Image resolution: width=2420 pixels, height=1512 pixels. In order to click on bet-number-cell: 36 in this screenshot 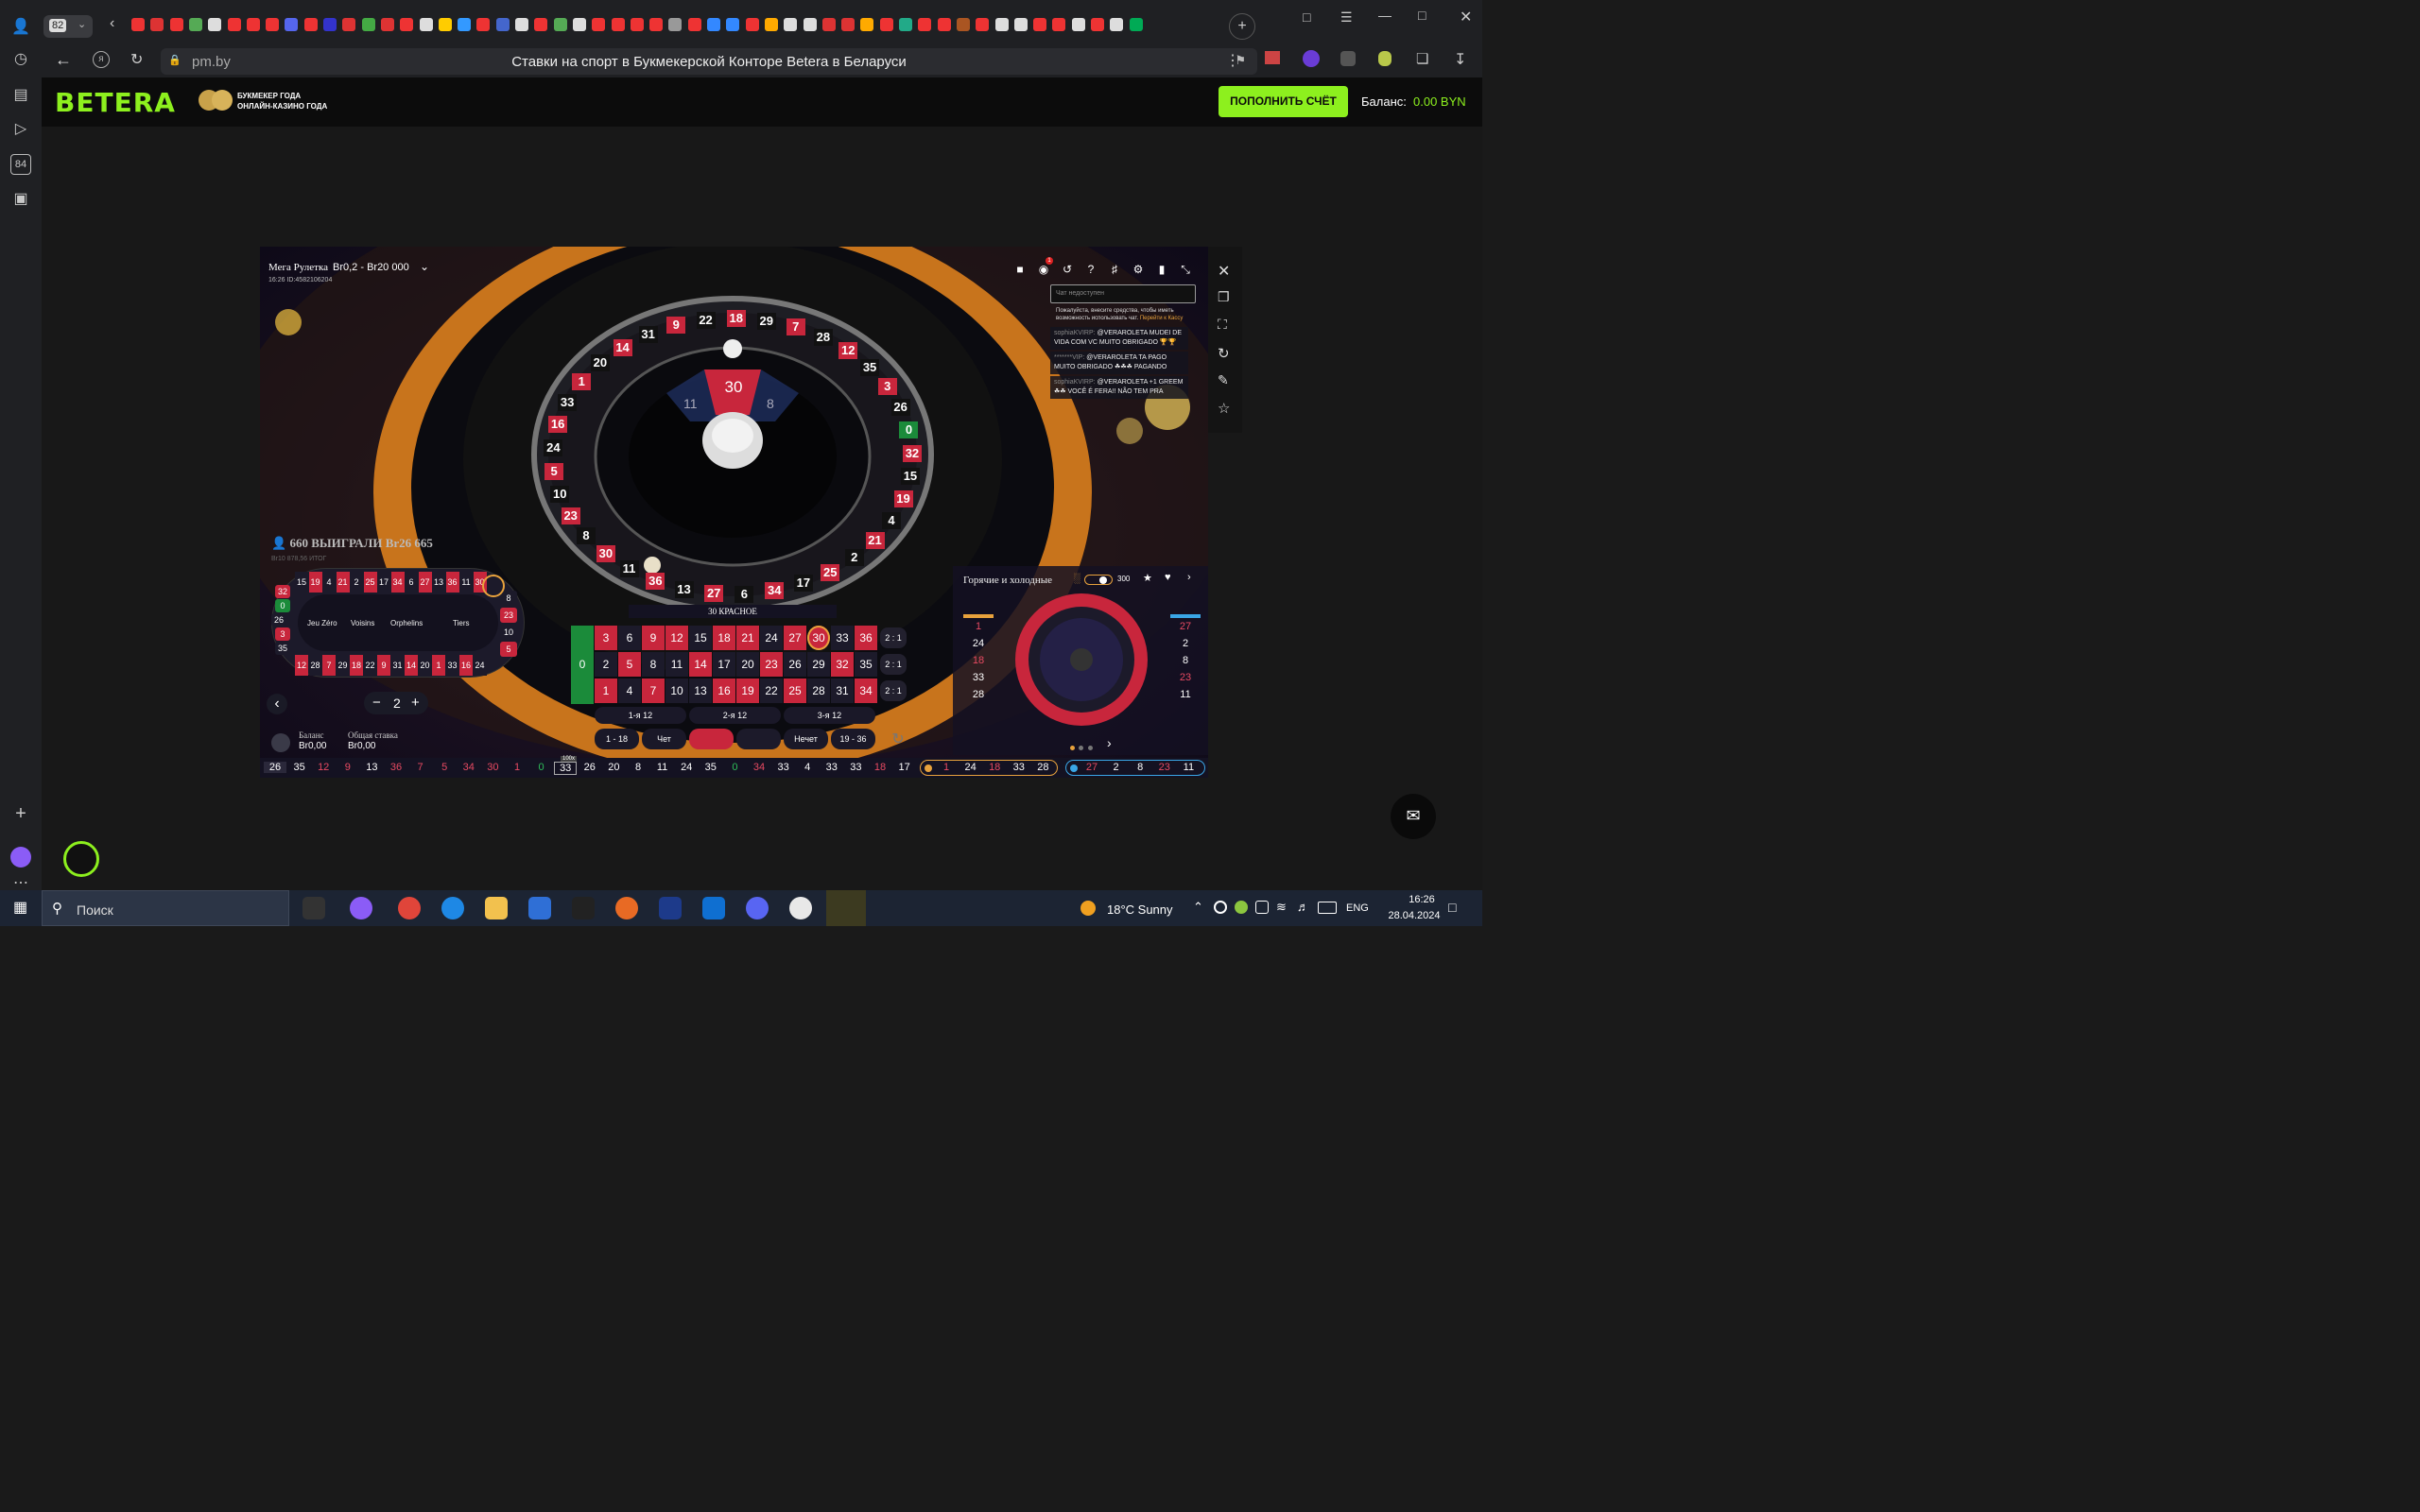, I will do `click(866, 638)`.